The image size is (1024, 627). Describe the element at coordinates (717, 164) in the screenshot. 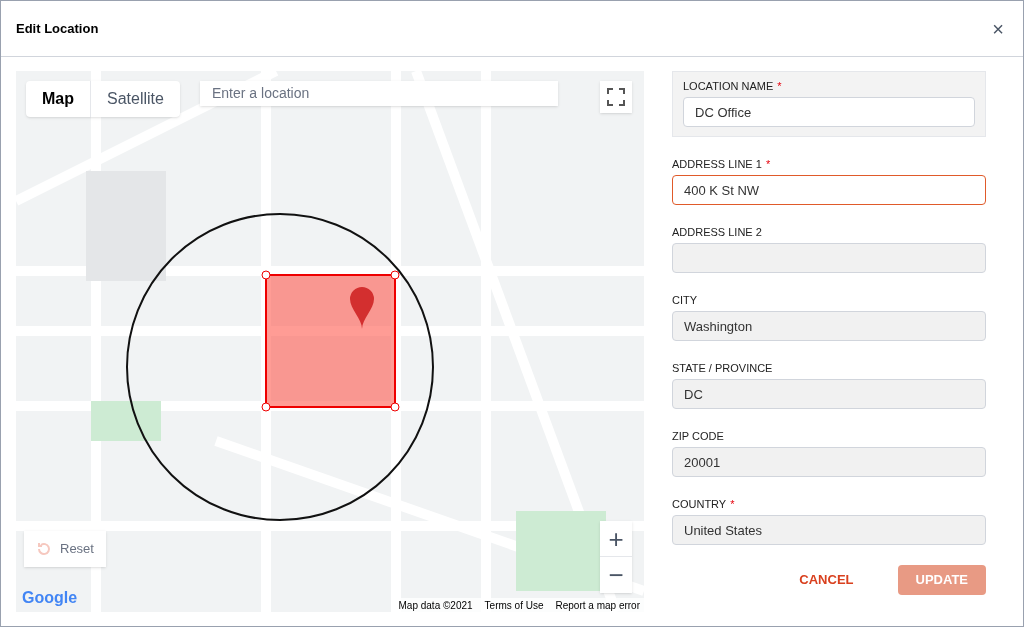

I see `field-label: ADDRESS LINE 1` at that location.